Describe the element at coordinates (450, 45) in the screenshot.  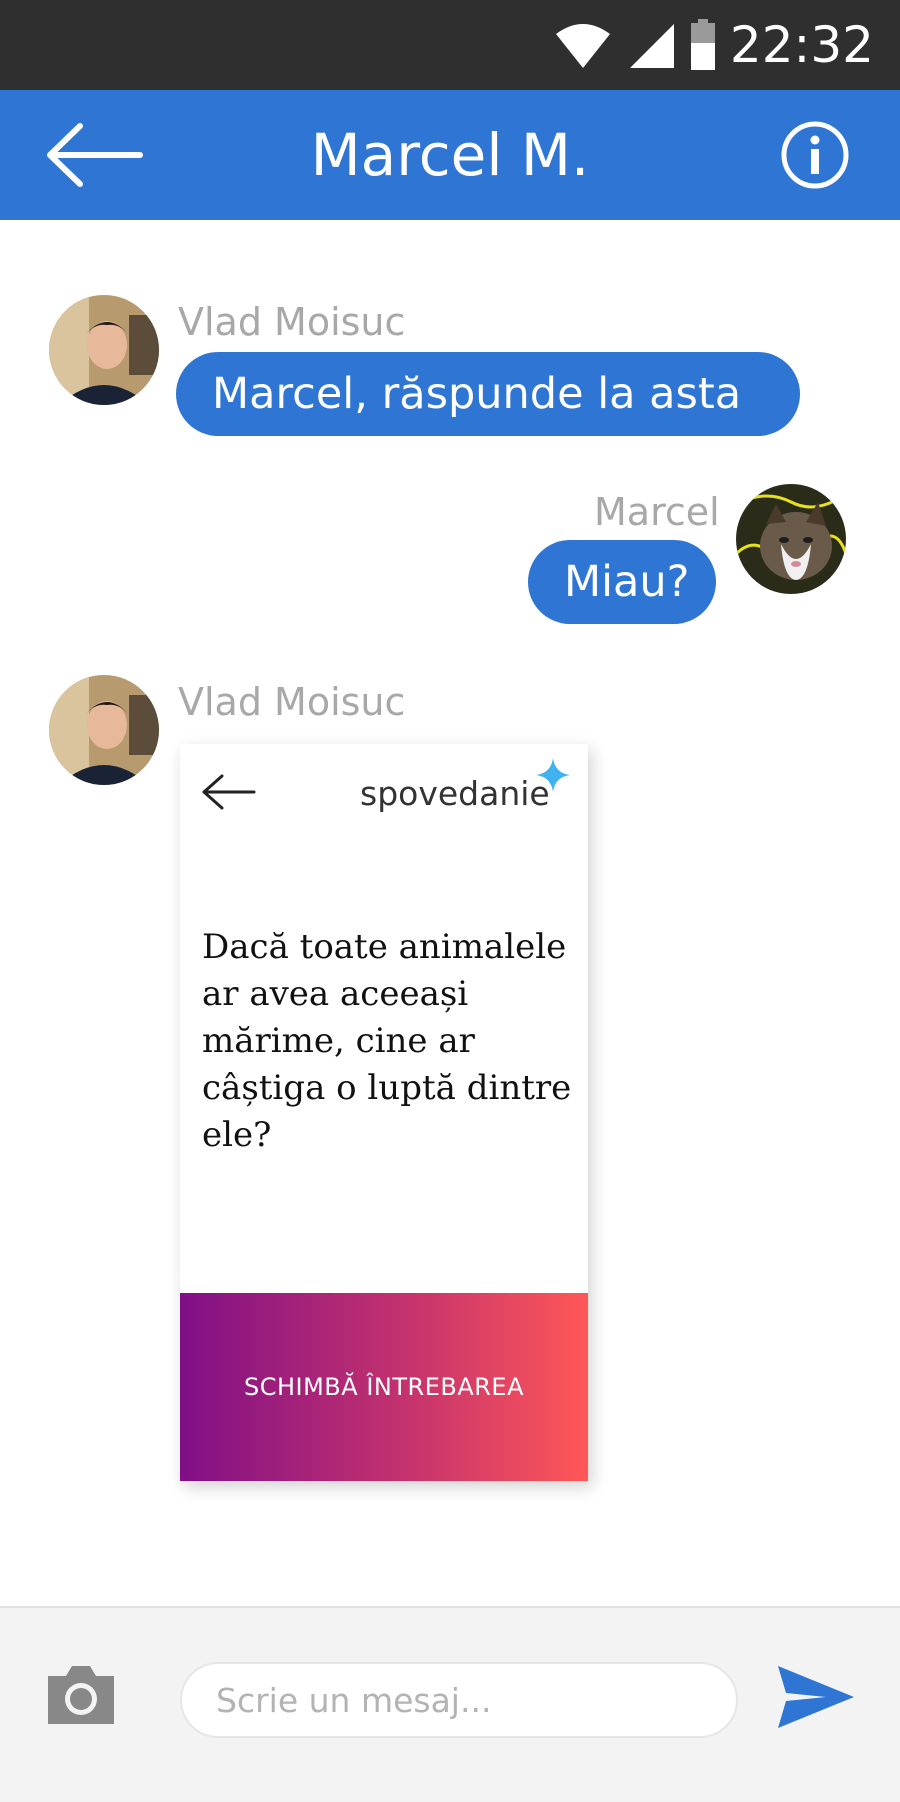
I see `status-bar: 22:32` at that location.